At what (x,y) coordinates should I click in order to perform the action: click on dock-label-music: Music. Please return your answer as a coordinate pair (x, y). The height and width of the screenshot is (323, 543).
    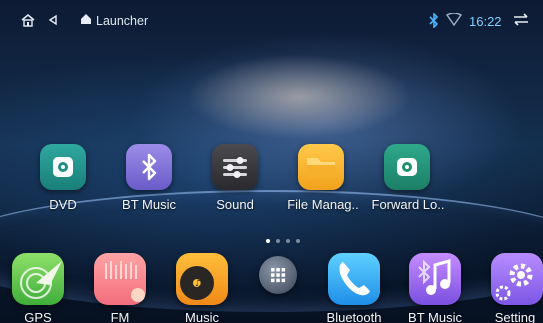
    Looking at the image, I should click on (202, 316).